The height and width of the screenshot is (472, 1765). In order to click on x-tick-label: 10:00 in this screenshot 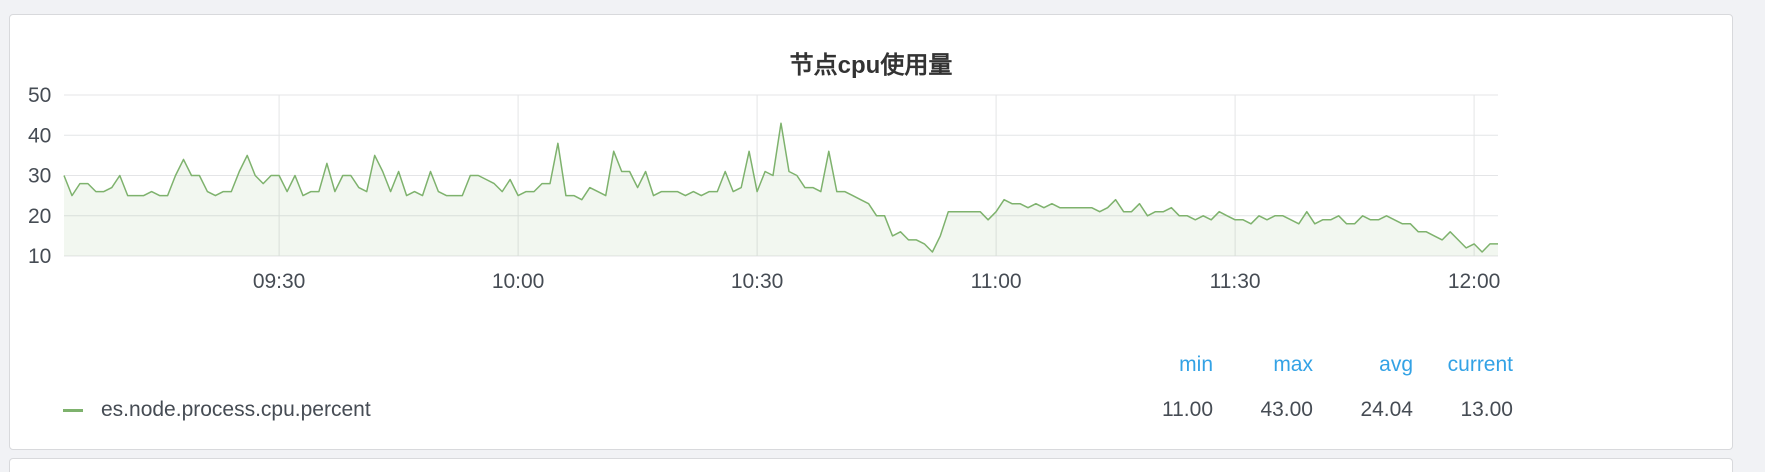, I will do `click(518, 281)`.